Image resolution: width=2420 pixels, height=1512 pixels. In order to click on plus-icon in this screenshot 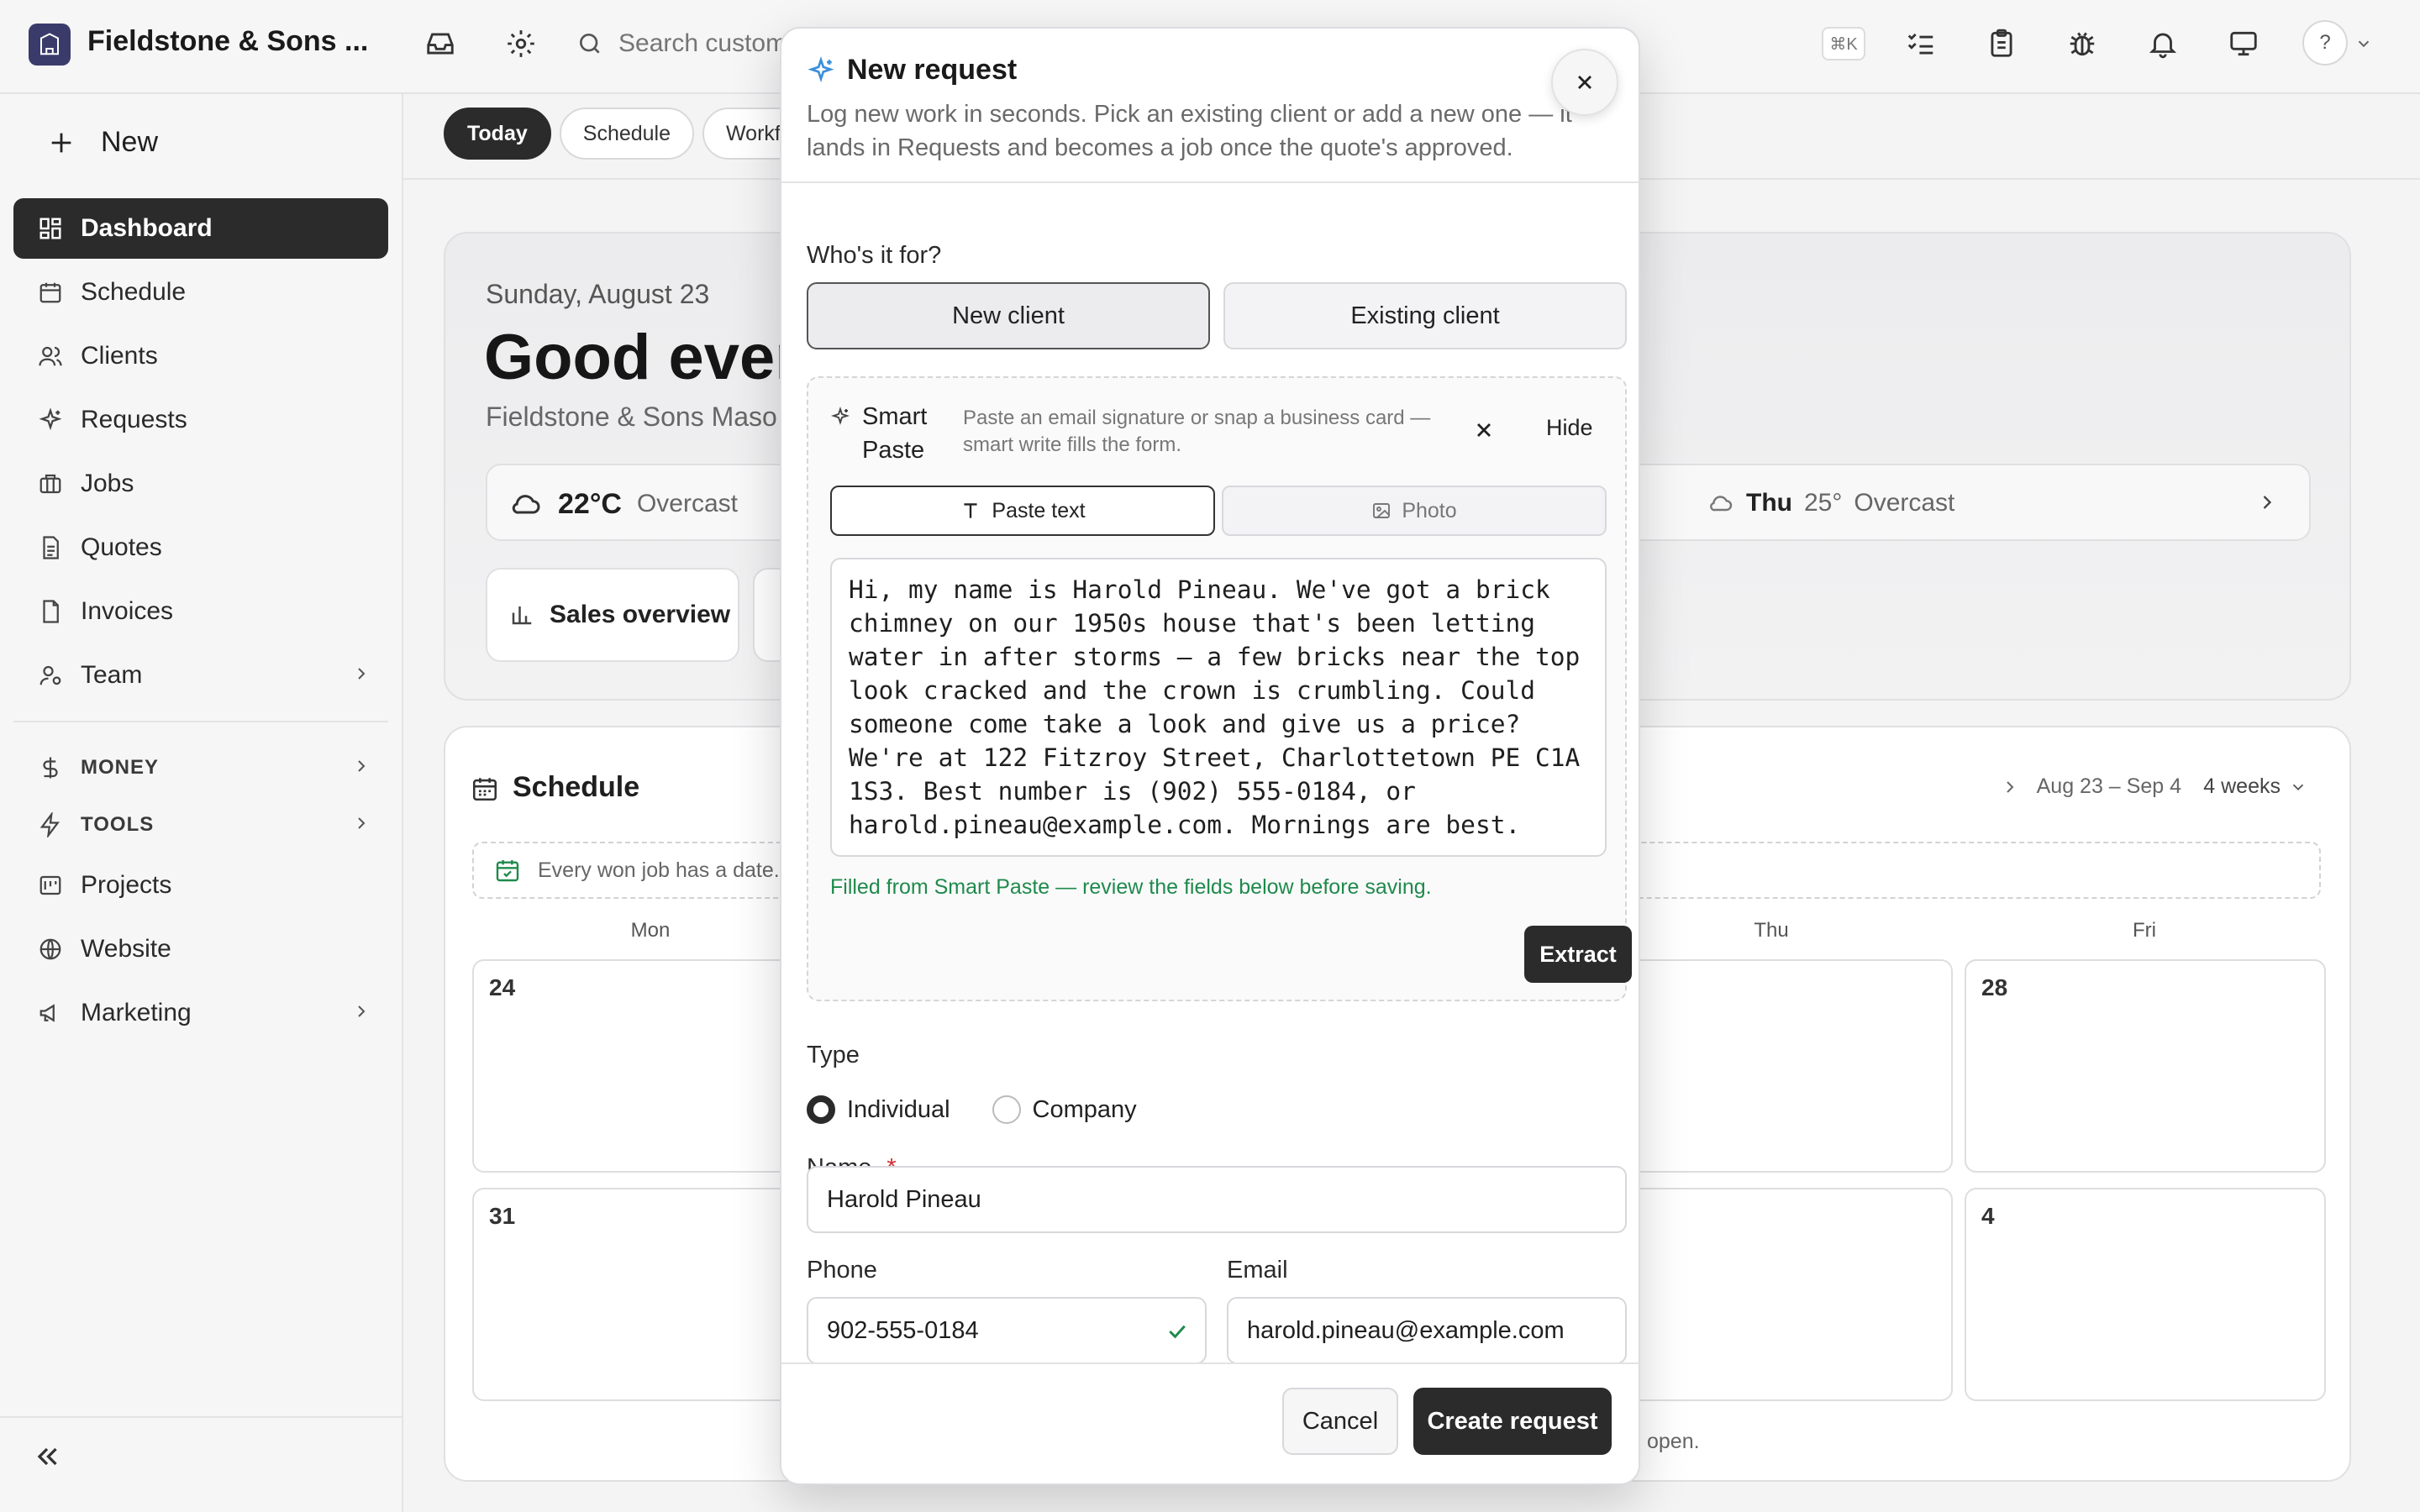, I will do `click(61, 142)`.